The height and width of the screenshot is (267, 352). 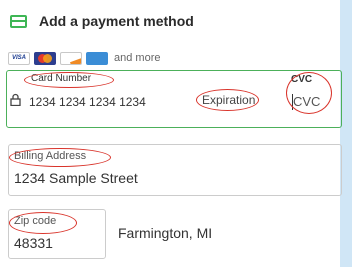 I want to click on zip-code-value: 48331, so click(x=33, y=243).